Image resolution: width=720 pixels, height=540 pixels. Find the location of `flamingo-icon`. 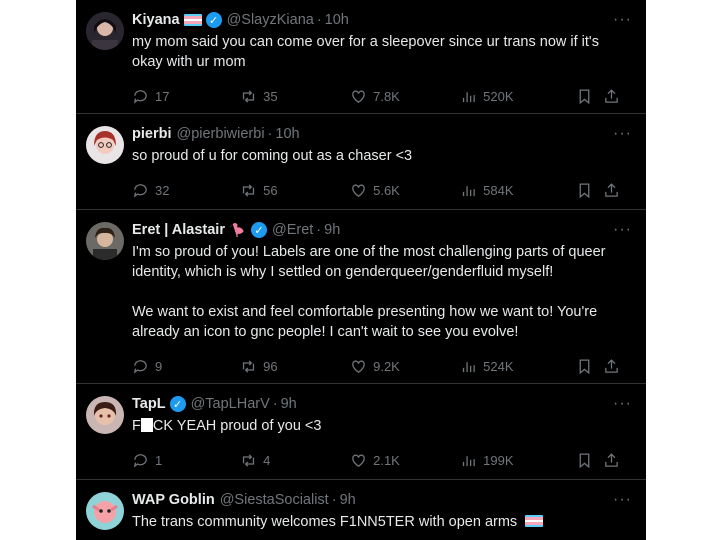

flamingo-icon is located at coordinates (238, 230).